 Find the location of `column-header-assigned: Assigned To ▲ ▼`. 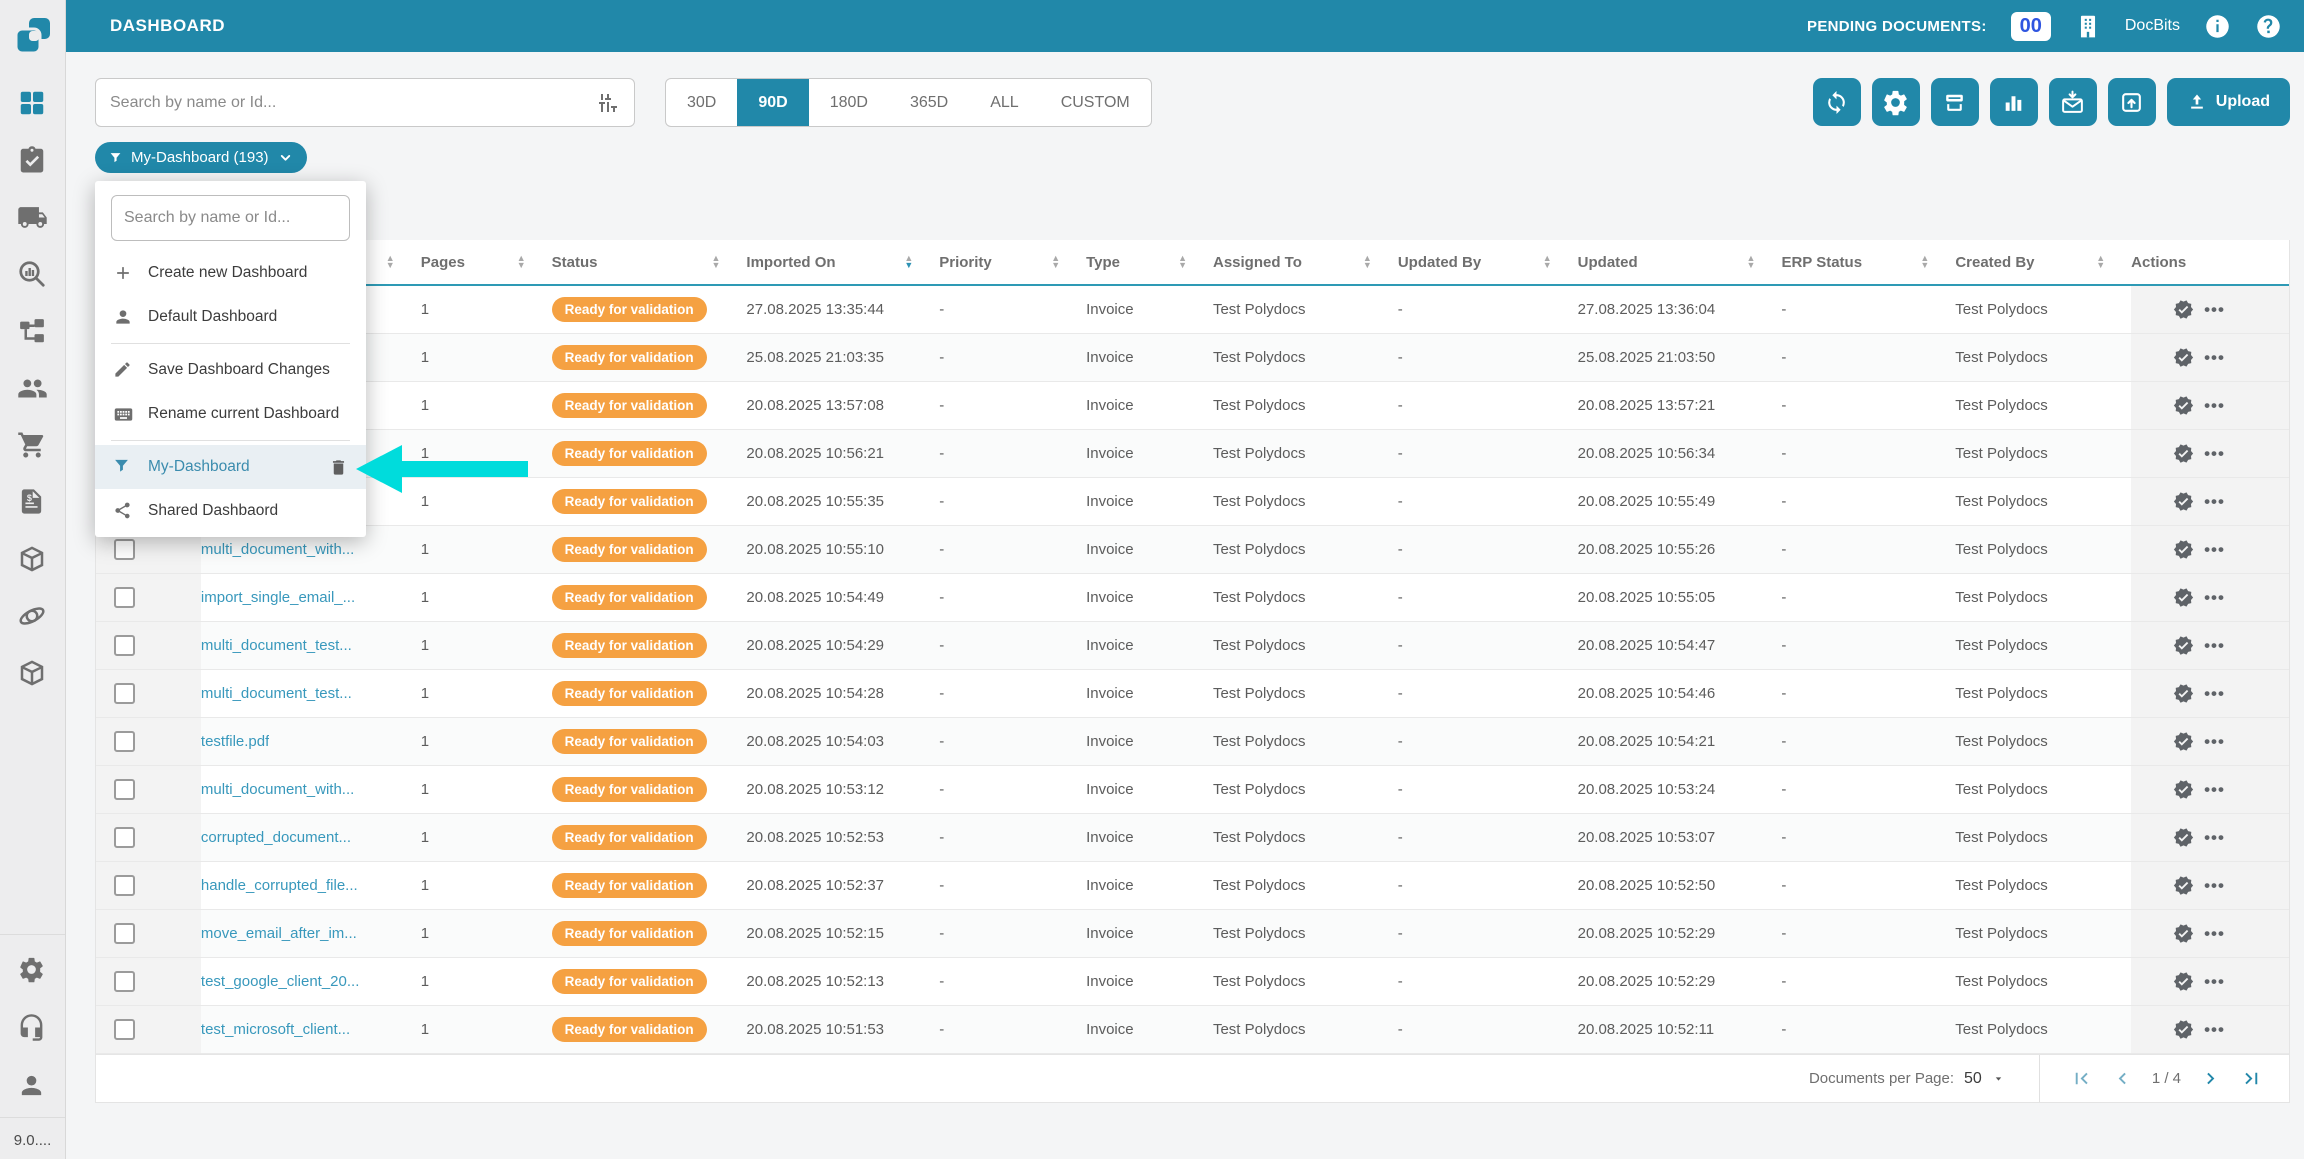

column-header-assigned: Assigned To ▲ ▼ is located at coordinates (1305, 262).